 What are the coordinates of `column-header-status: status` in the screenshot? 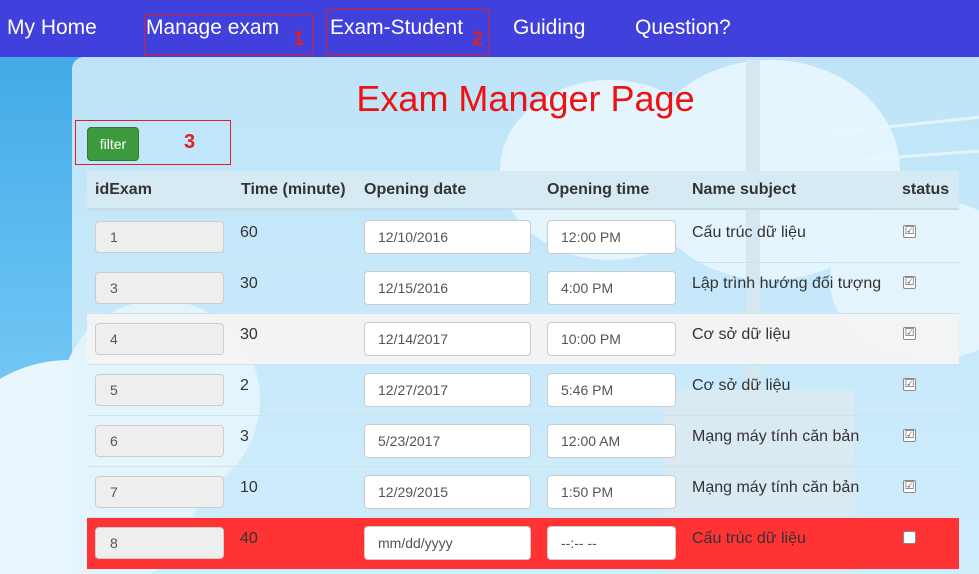 It's located at (926, 189).